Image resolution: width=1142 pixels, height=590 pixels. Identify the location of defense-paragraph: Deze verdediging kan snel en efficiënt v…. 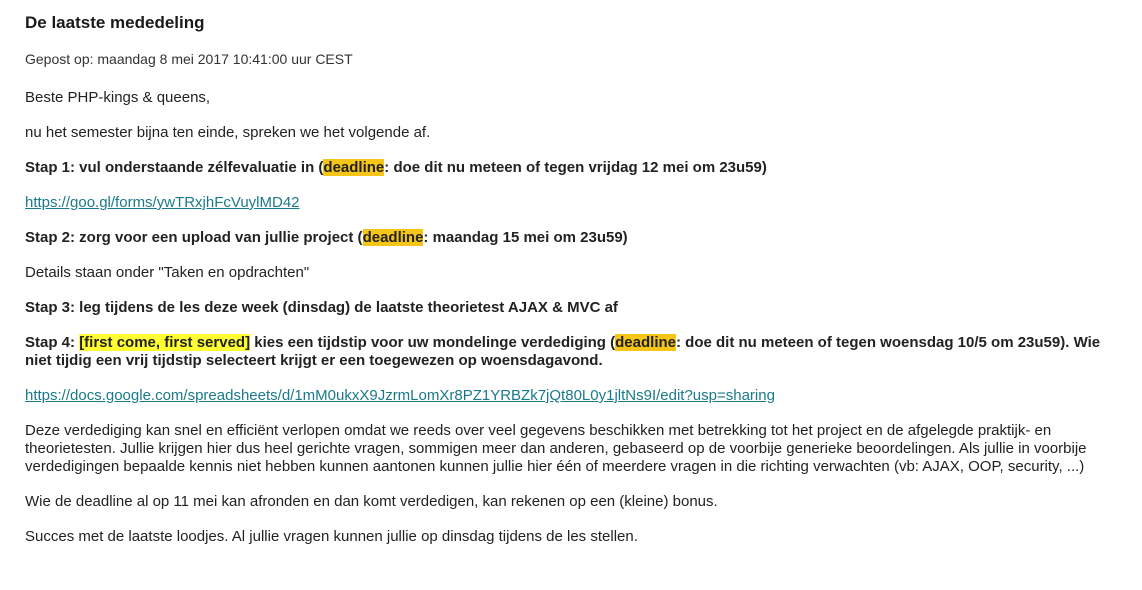
(556, 448).